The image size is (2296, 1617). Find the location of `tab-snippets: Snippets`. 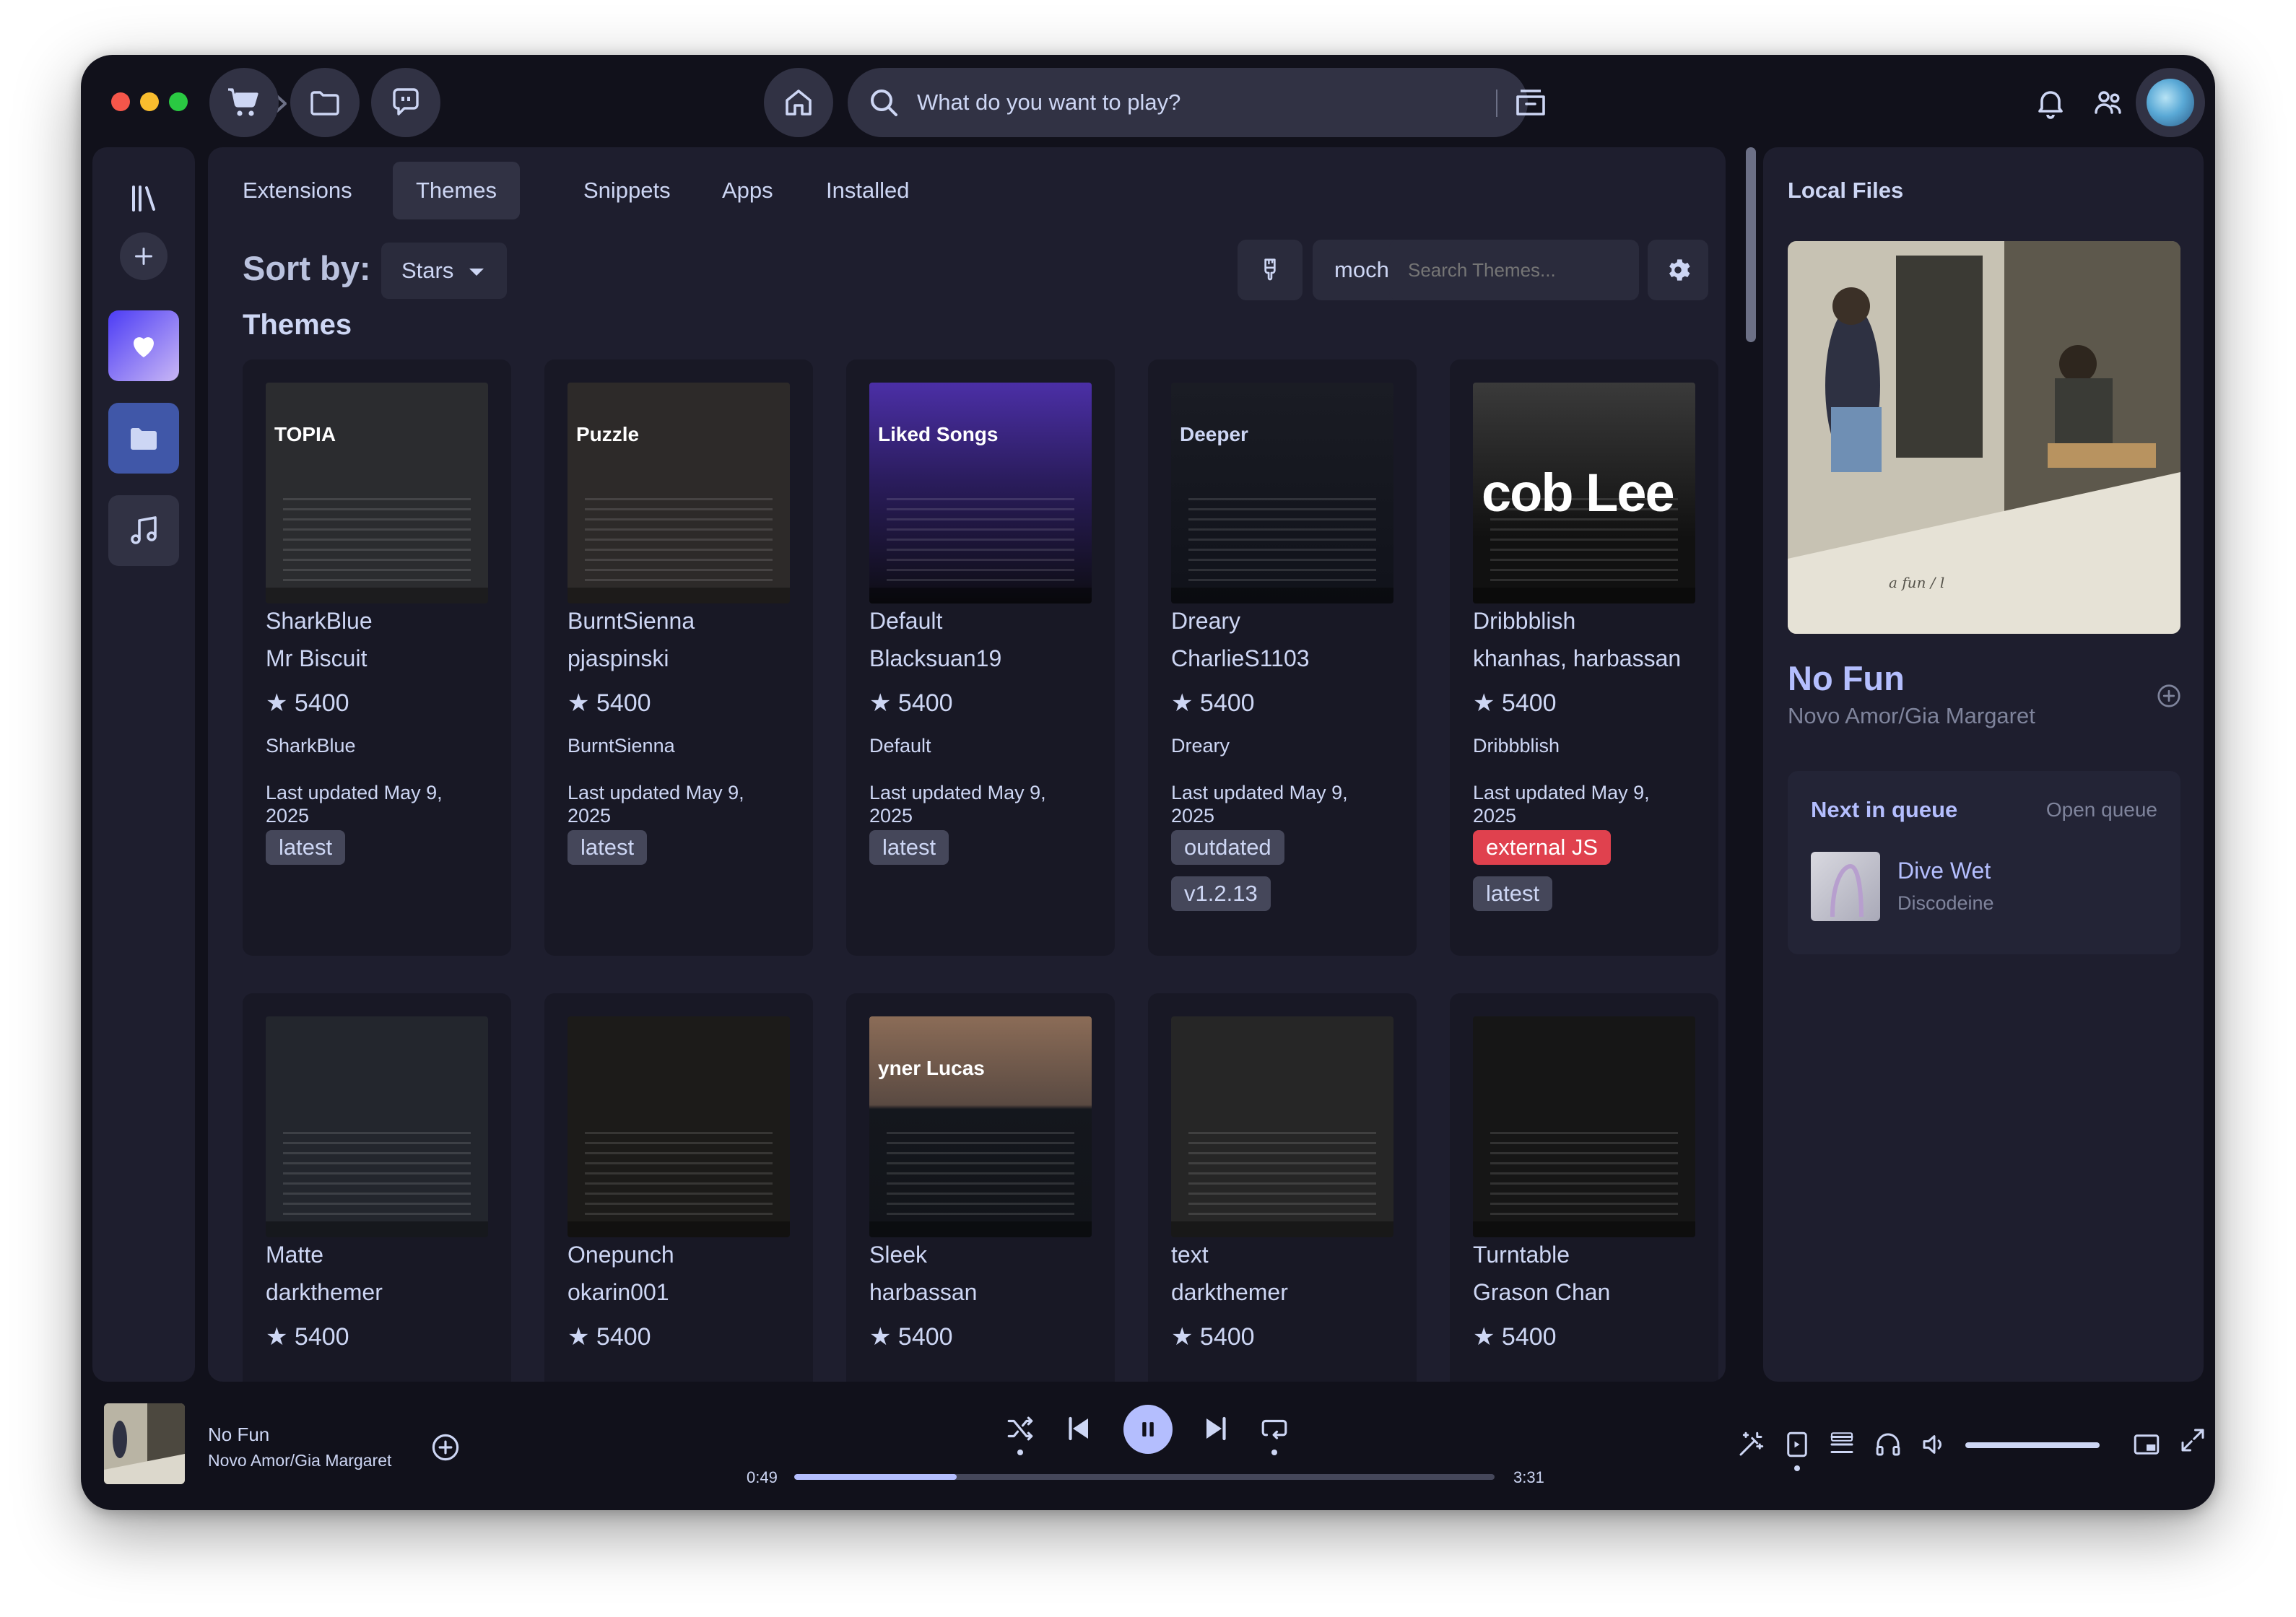

tab-snippets: Snippets is located at coordinates (627, 191).